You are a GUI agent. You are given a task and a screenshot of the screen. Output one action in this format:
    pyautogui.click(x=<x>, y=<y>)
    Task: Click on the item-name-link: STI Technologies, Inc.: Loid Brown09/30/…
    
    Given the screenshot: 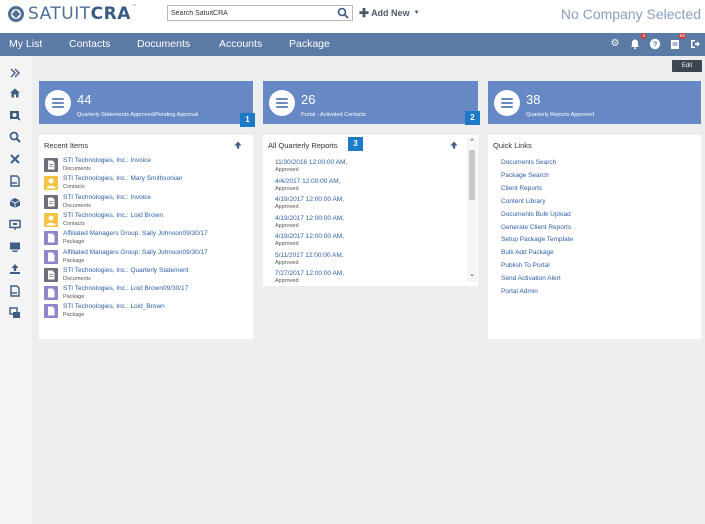 What is the action you would take?
    pyautogui.click(x=125, y=288)
    